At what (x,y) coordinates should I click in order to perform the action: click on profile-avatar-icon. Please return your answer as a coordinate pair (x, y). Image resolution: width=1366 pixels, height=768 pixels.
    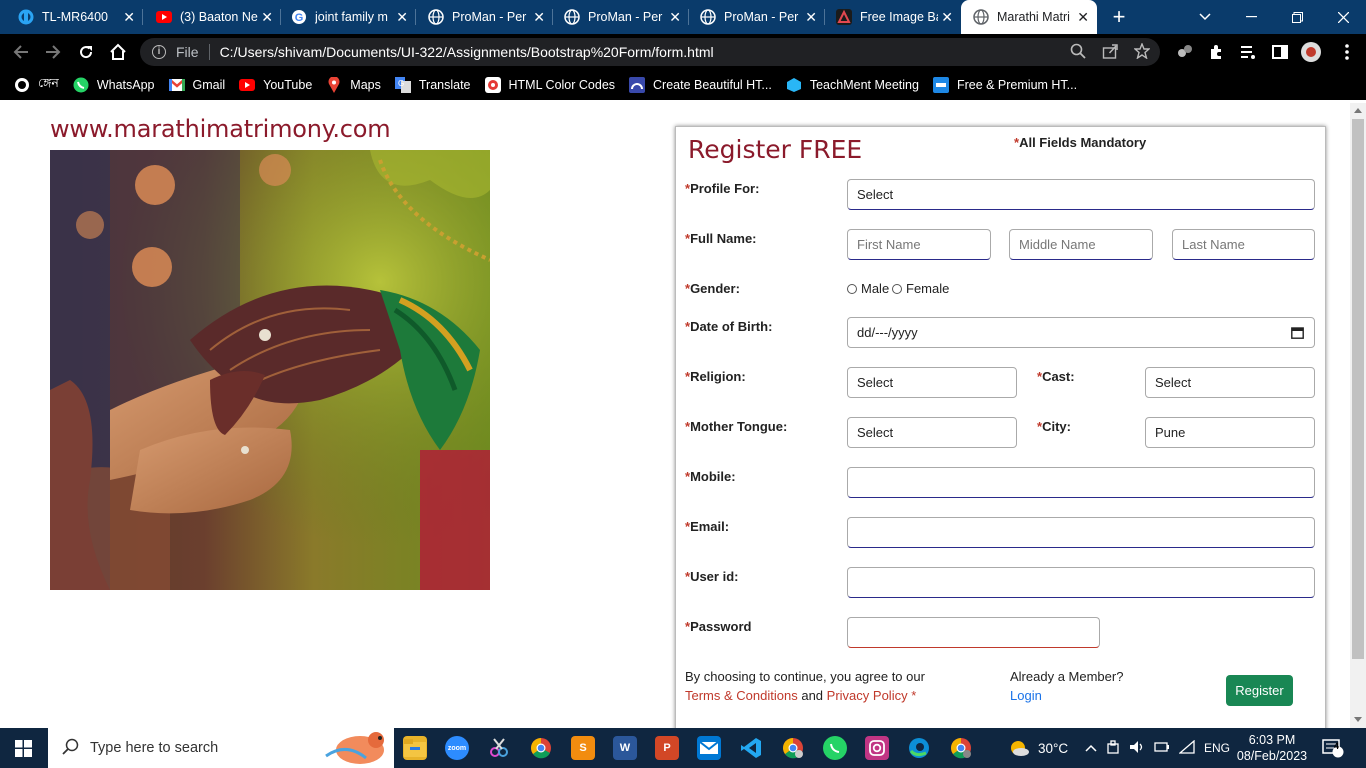
    Looking at the image, I should click on (1311, 52).